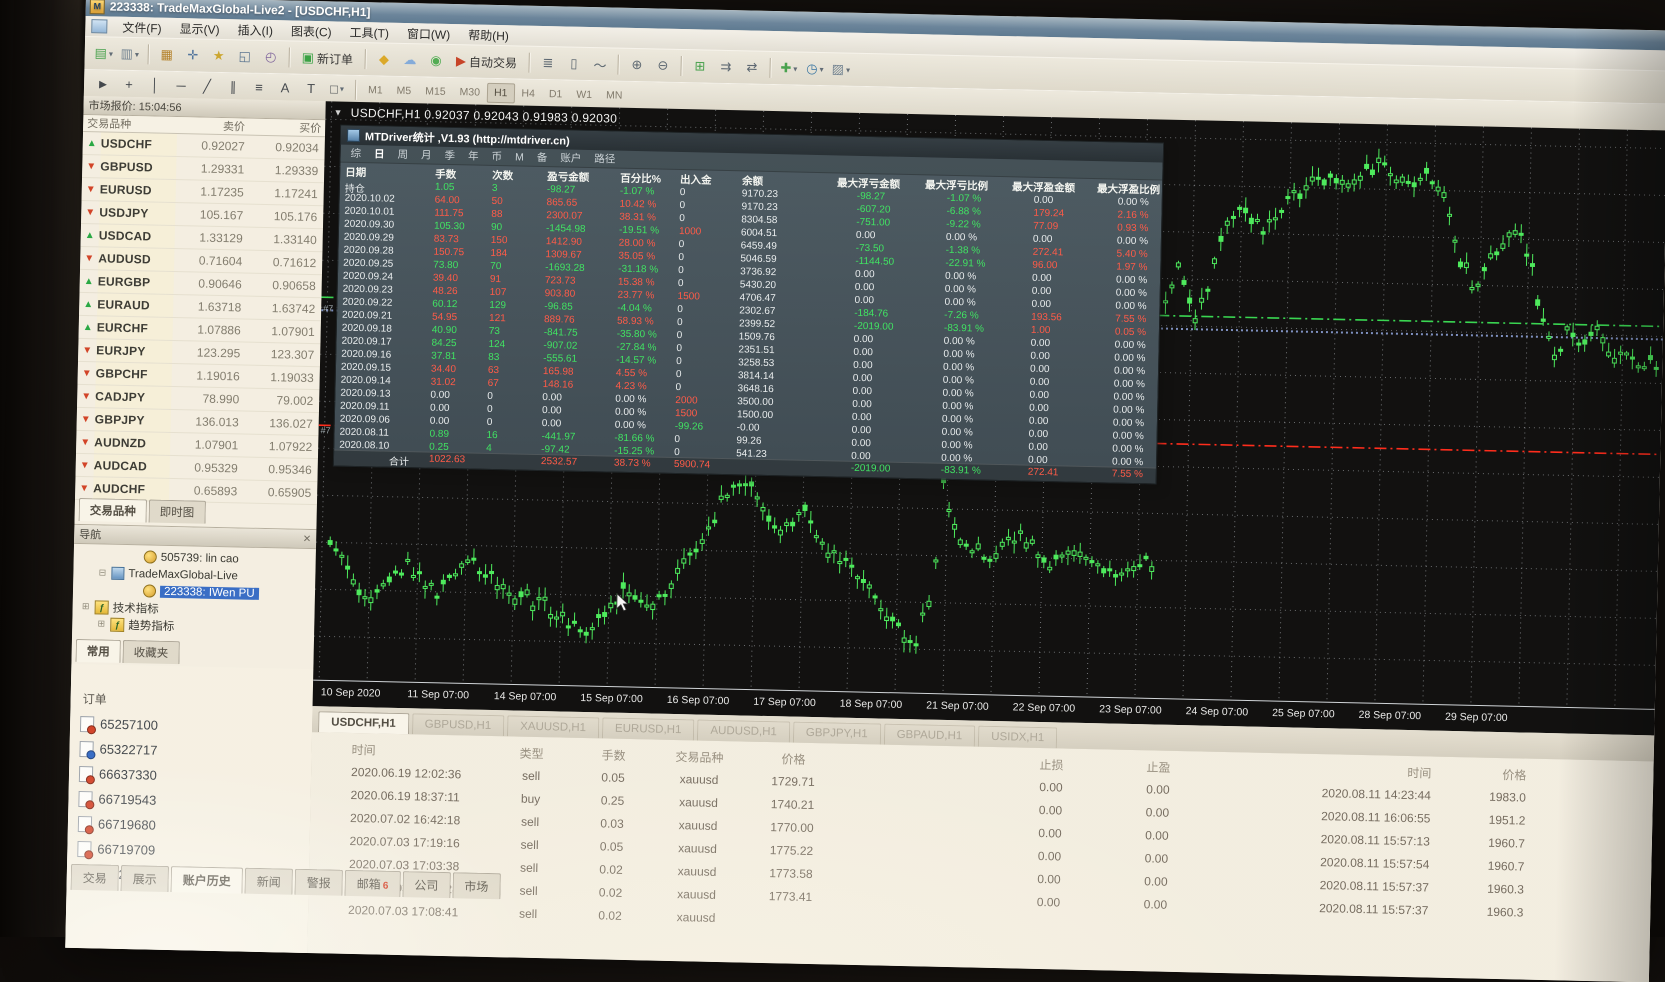 Image resolution: width=1665 pixels, height=982 pixels. Describe the element at coordinates (637, 65) in the screenshot. I see `zoom-in-icon: ⊕` at that location.